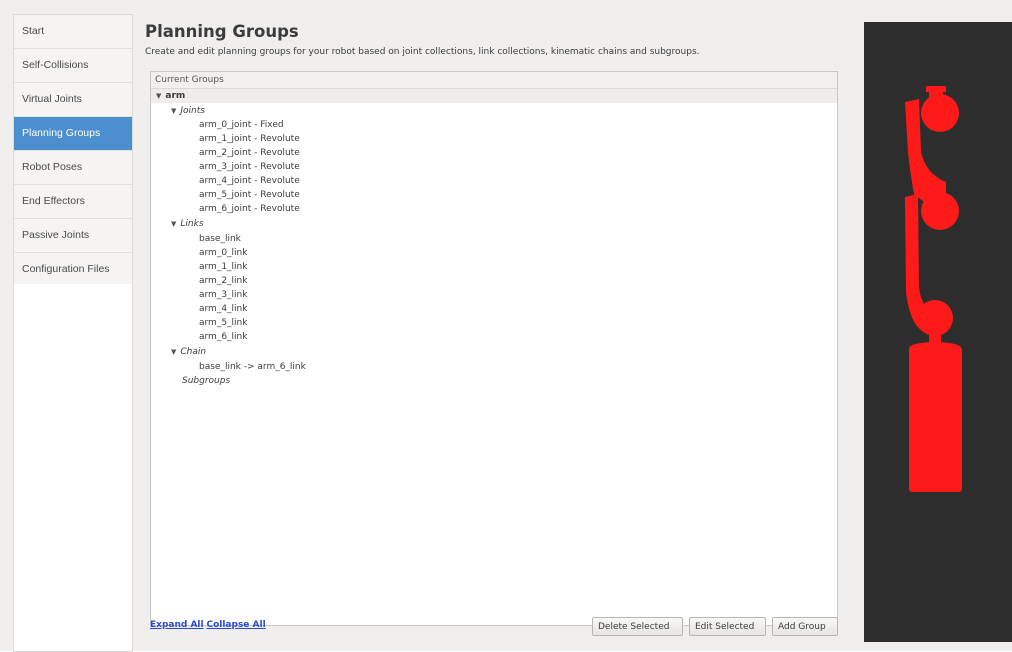 This screenshot has height=652, width=1012. What do you see at coordinates (192, 111) in the screenshot?
I see `joints-label: Joints` at bounding box center [192, 111].